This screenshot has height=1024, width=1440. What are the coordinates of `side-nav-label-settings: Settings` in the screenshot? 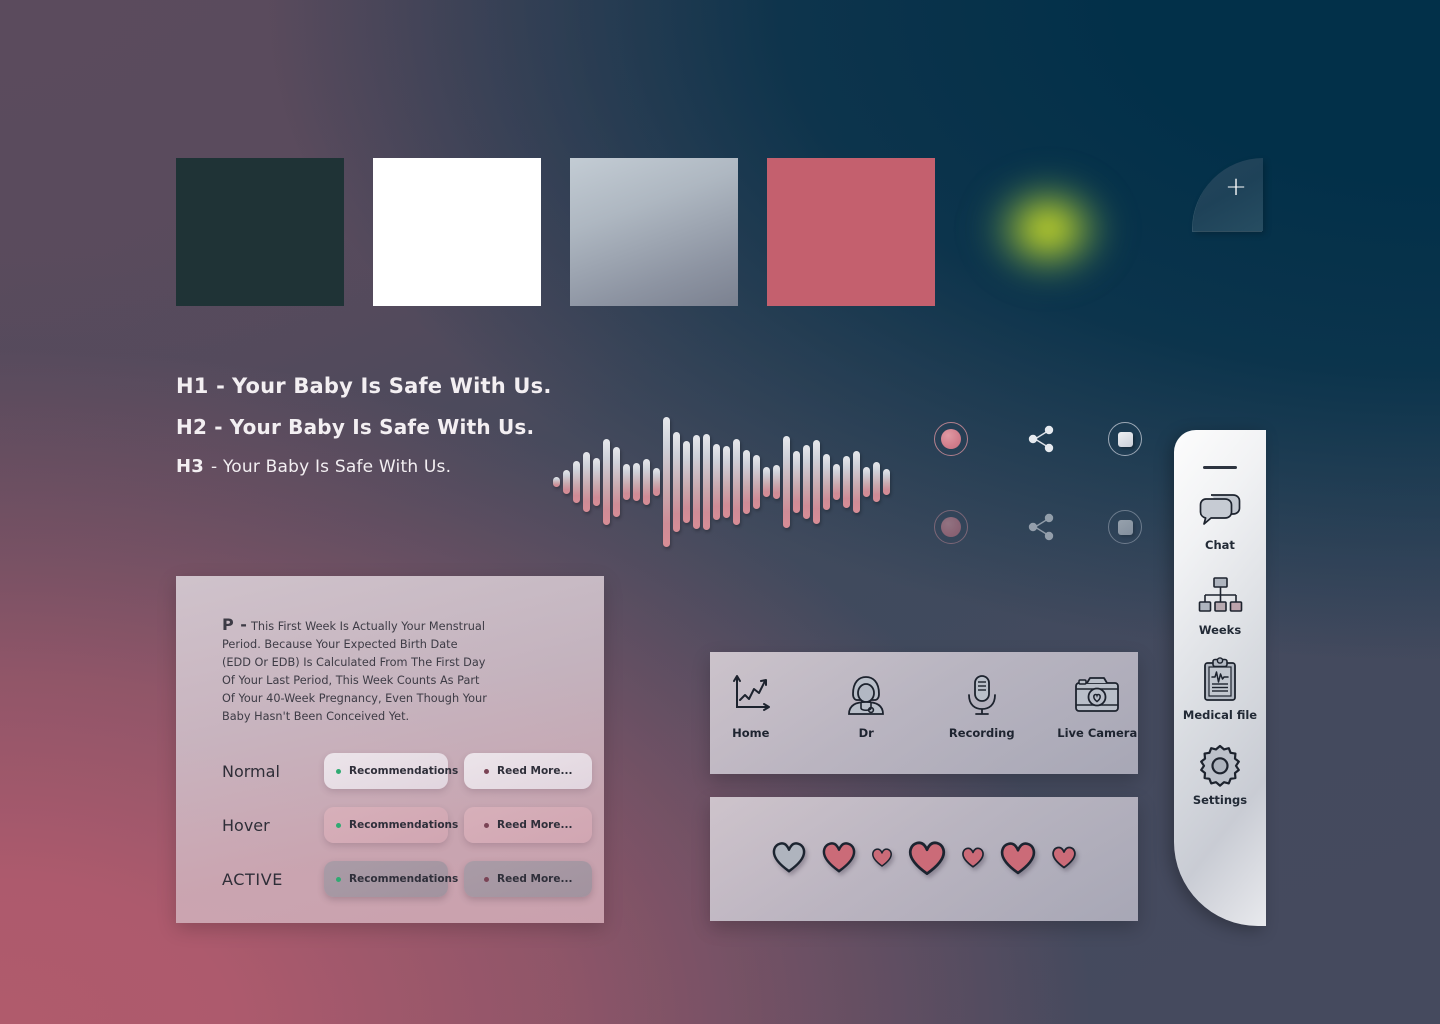 It's located at (1220, 800).